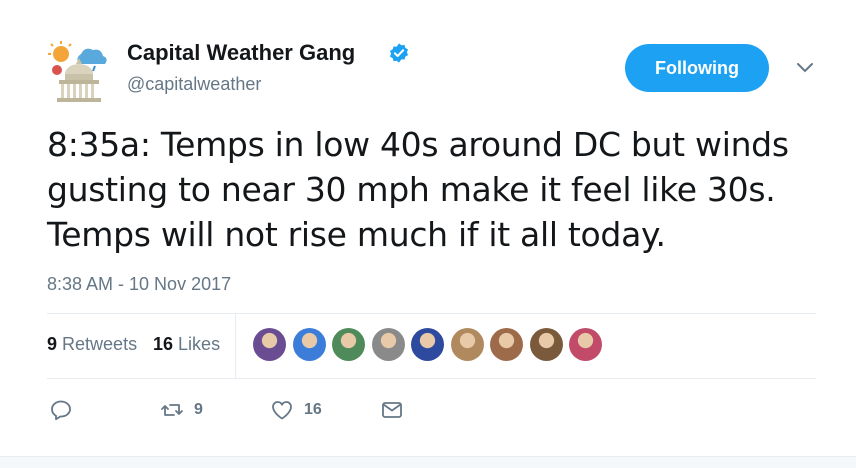 This screenshot has height=468, width=856. Describe the element at coordinates (282, 410) in the screenshot. I see `heart-icon` at that location.